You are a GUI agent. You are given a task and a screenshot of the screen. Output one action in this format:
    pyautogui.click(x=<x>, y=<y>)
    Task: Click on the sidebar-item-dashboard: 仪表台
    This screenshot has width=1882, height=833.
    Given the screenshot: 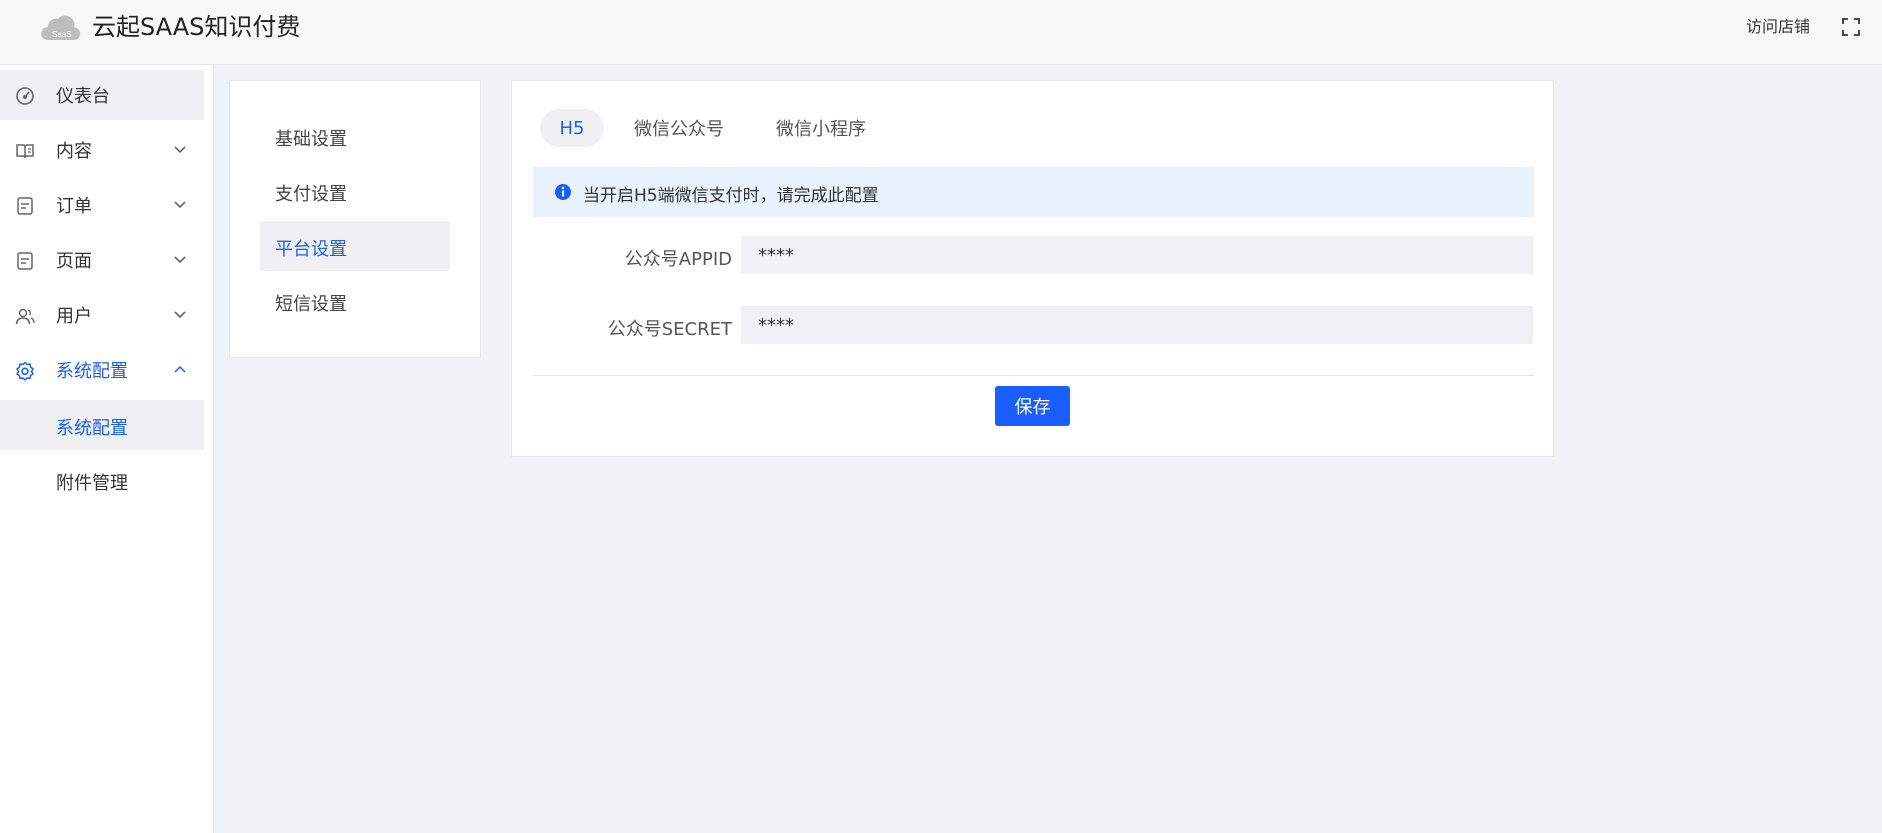 What is the action you would take?
    pyautogui.click(x=102, y=95)
    